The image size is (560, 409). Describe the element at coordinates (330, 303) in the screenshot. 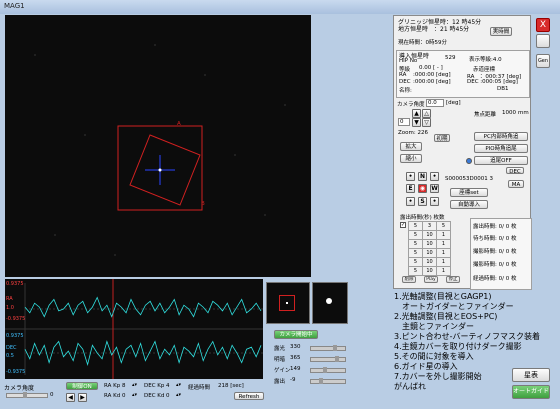

I see `star-zoom-thumbnail` at that location.